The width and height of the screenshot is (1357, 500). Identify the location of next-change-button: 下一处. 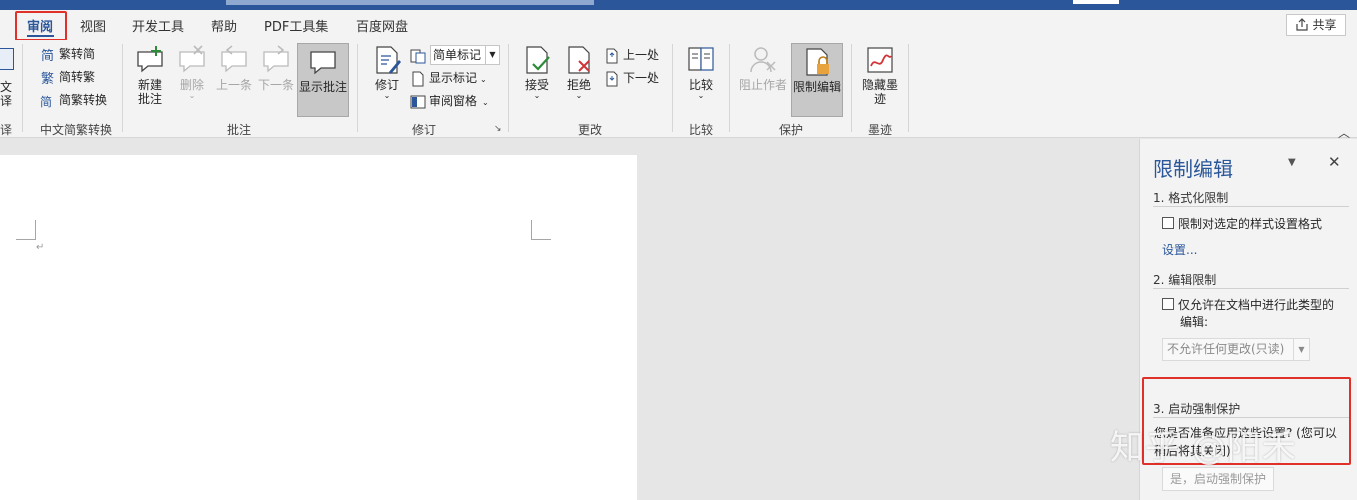
(631, 78).